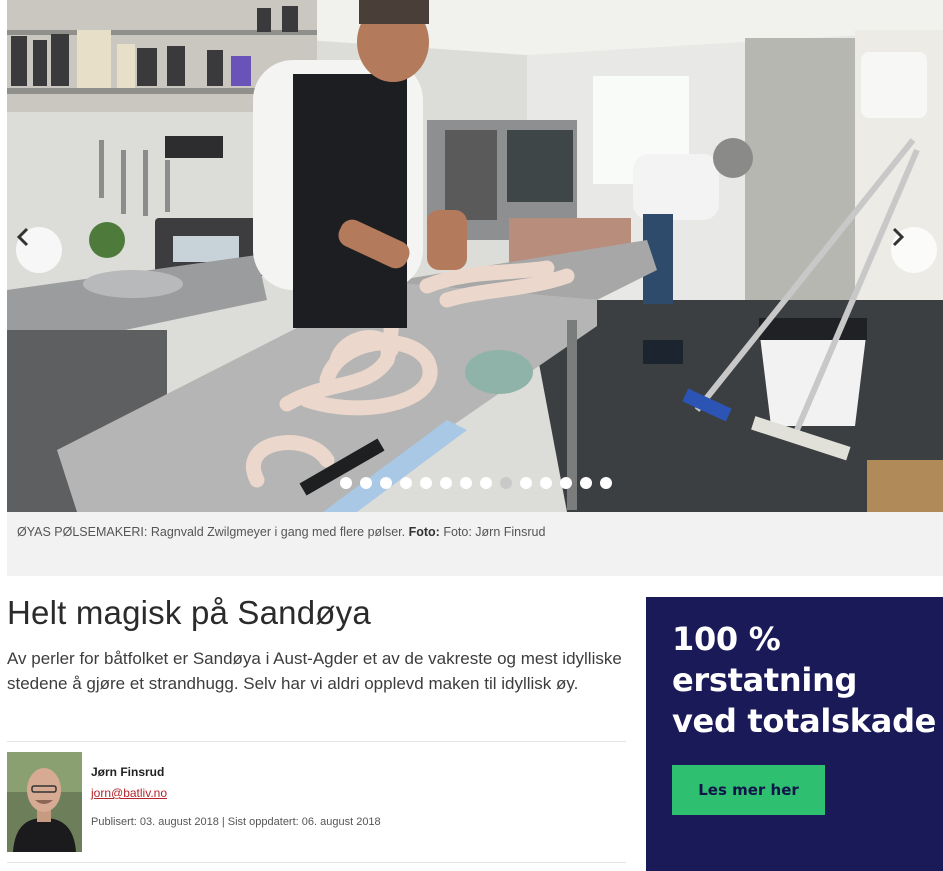  I want to click on ad-headline-line: erstatning, so click(765, 680).